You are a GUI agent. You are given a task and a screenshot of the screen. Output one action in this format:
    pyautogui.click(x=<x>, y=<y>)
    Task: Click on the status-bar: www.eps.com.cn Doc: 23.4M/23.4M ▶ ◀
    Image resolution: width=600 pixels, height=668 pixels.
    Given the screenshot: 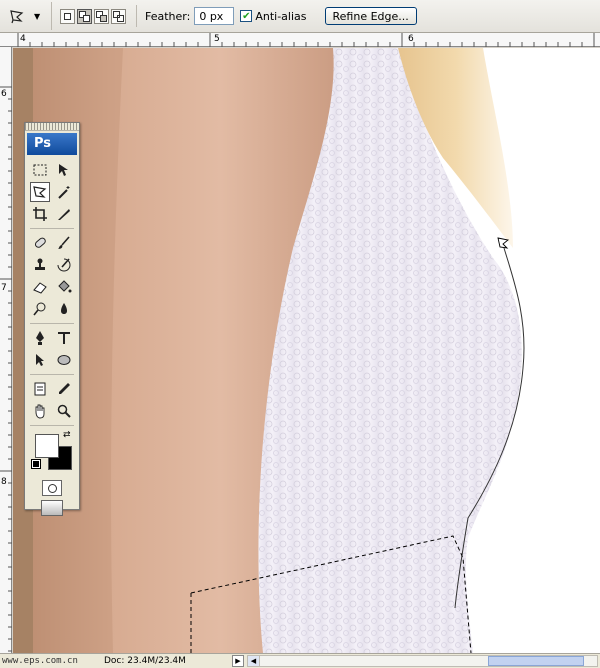 What is the action you would take?
    pyautogui.click(x=300, y=660)
    